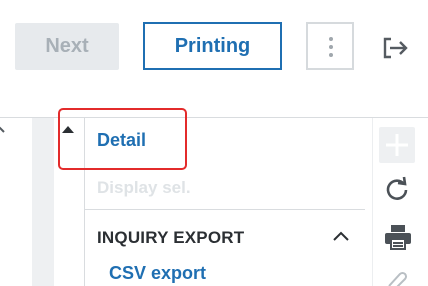 The image size is (428, 286). I want to click on add-button, so click(397, 145).